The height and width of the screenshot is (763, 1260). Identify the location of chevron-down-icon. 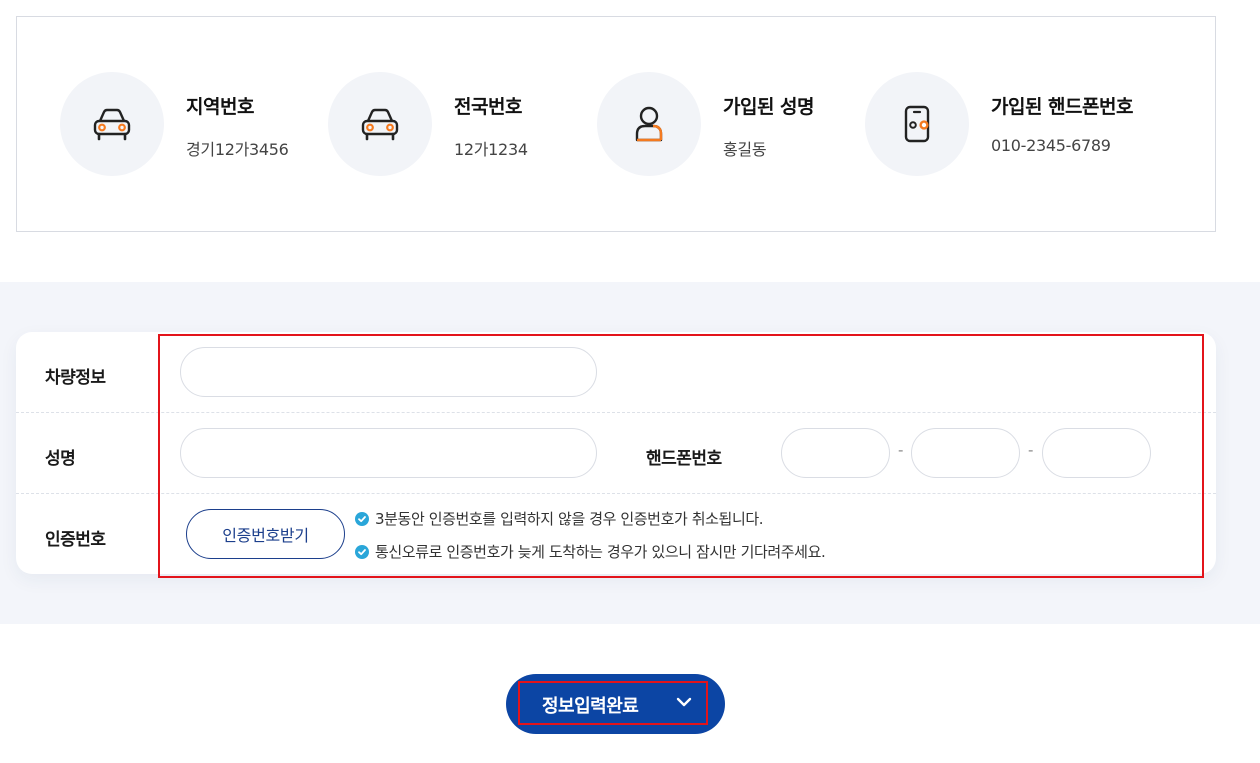
(684, 705).